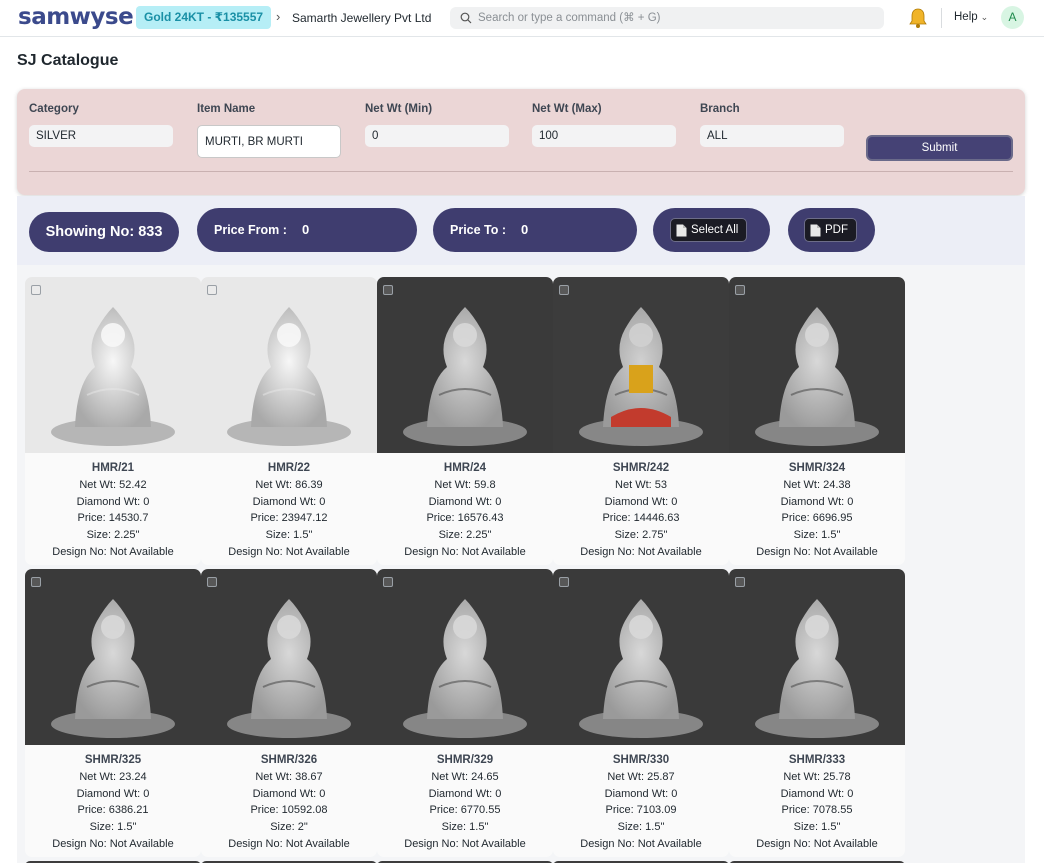  What do you see at coordinates (289, 760) in the screenshot?
I see `item-code: SHMR/326` at bounding box center [289, 760].